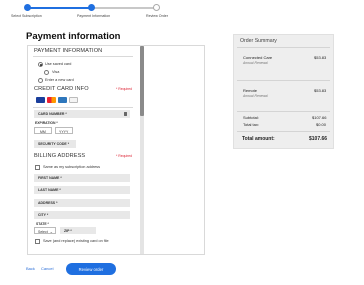 This screenshot has height=285, width=364. I want to click on summary-item-1-name: Connected Care, so click(258, 57).